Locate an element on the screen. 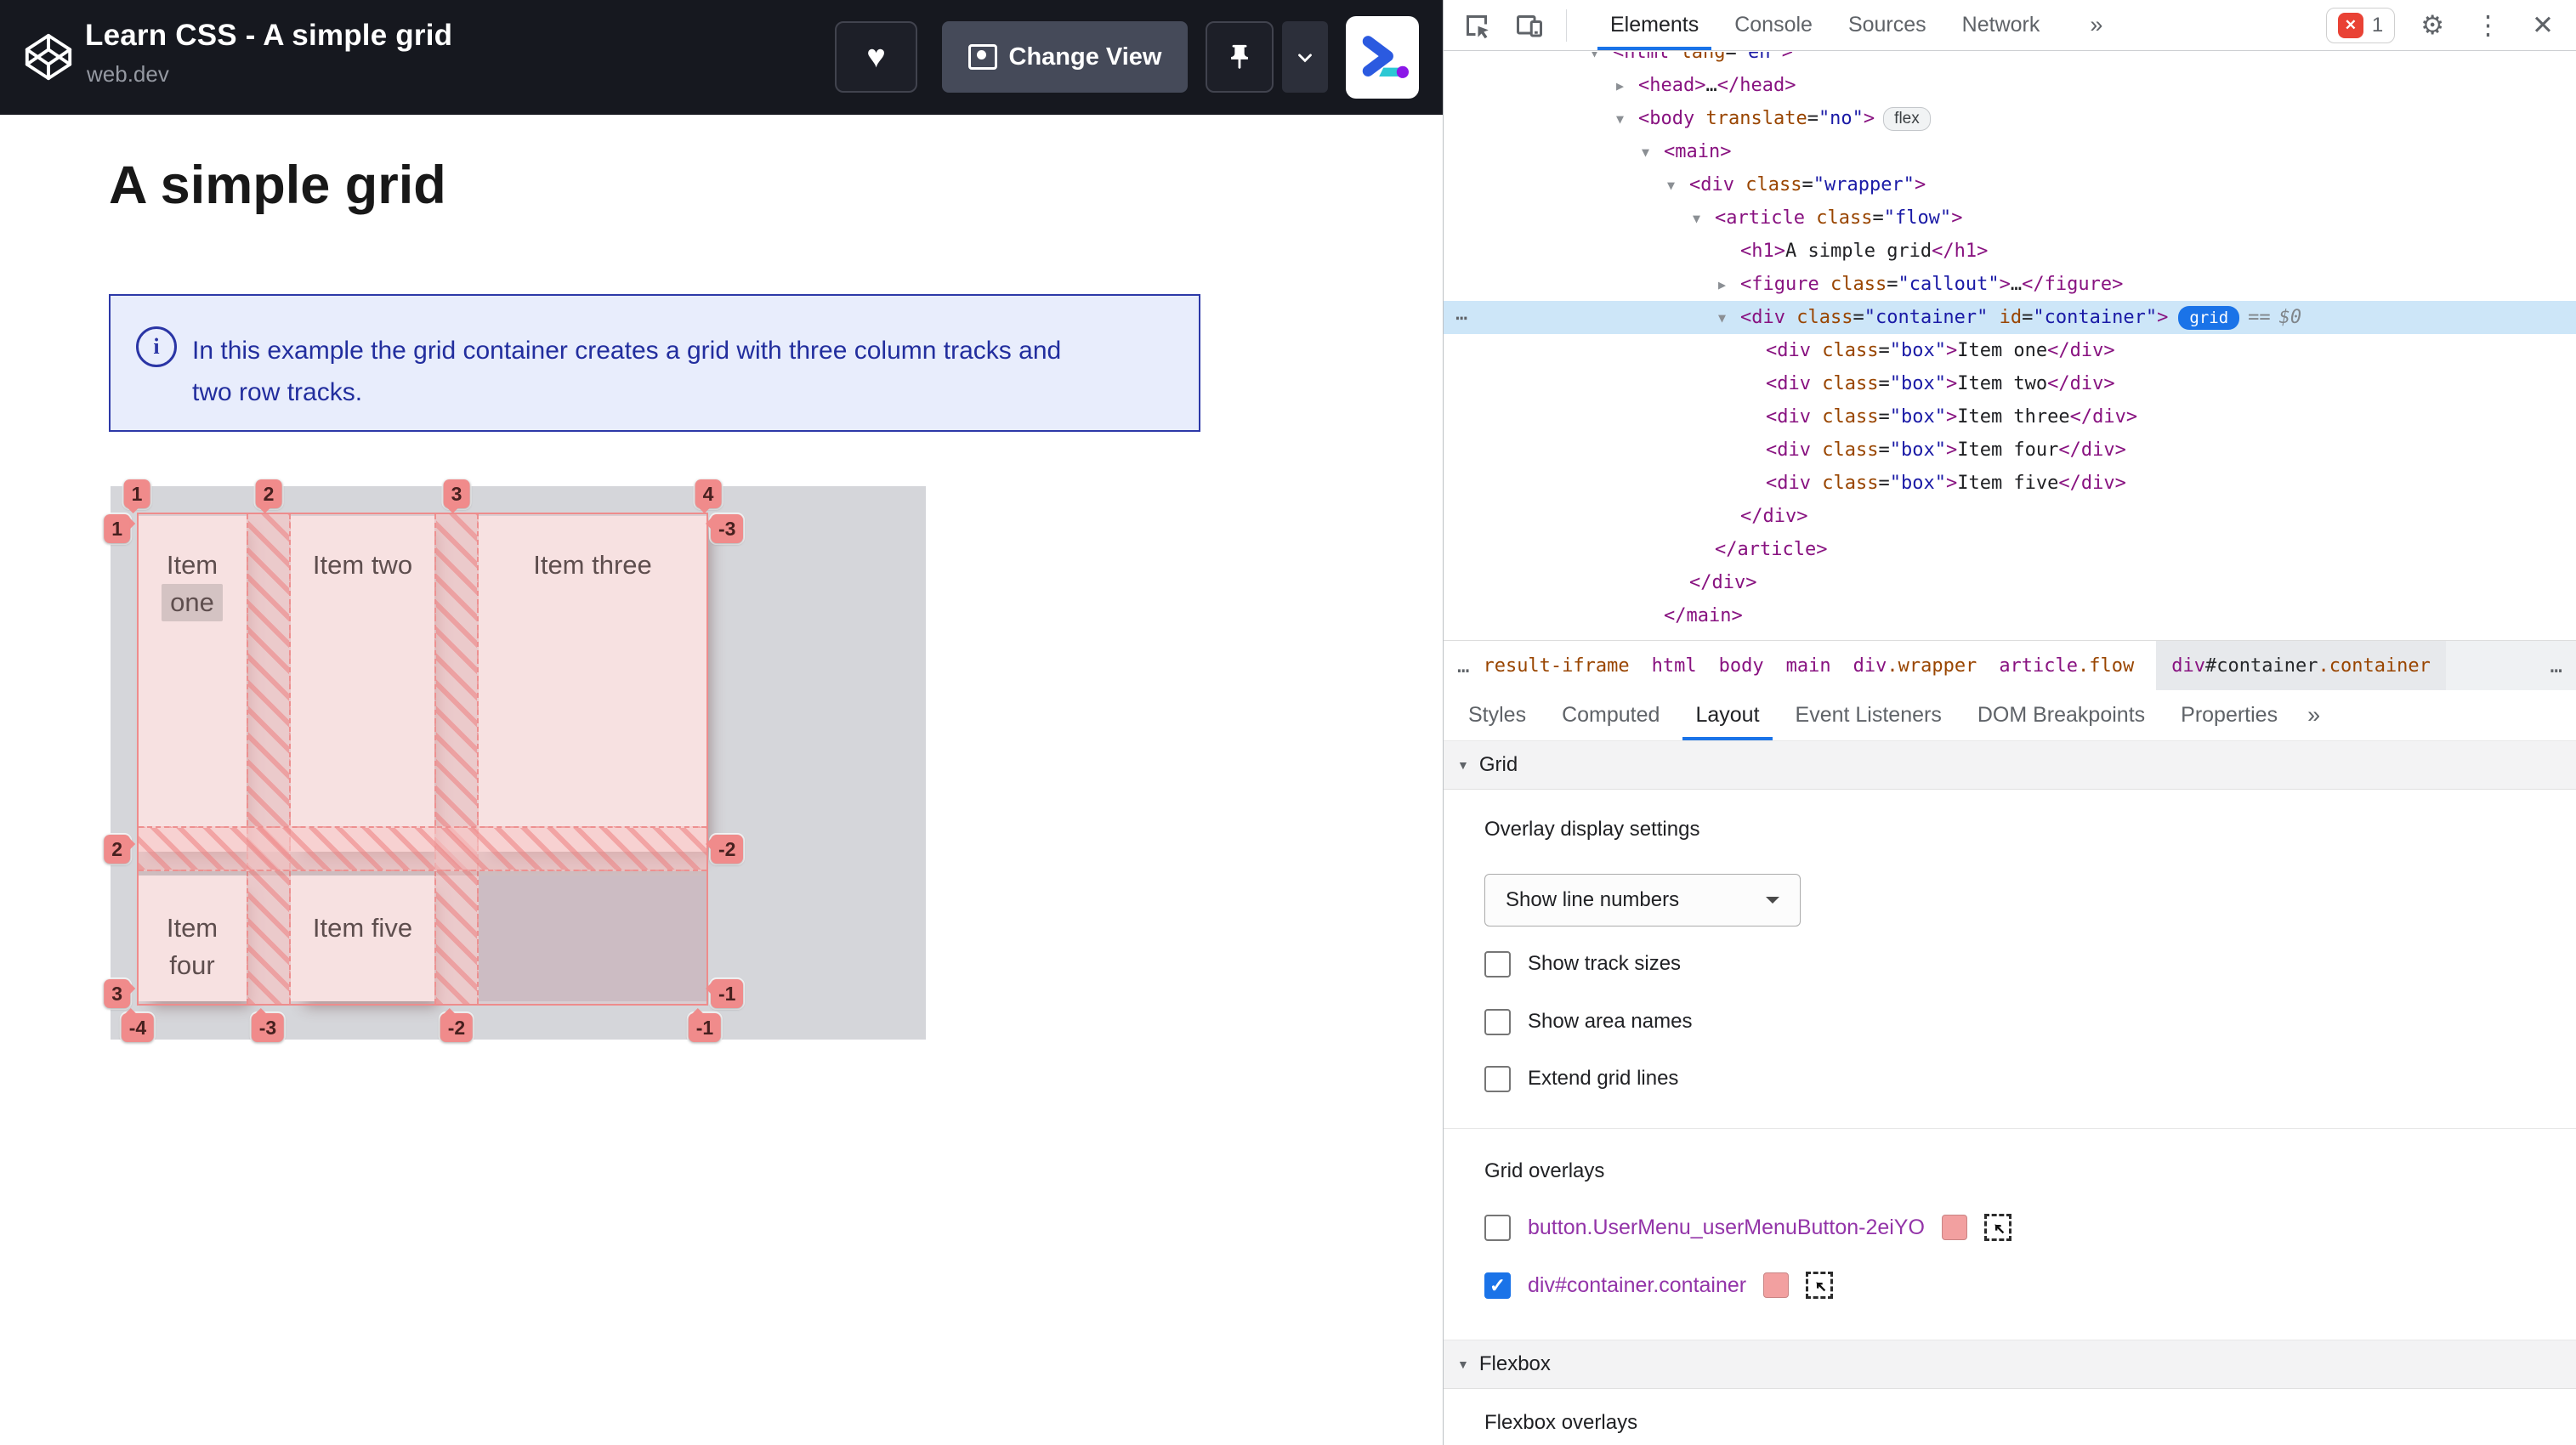  embed-site-link: web.dev is located at coordinates (128, 74).